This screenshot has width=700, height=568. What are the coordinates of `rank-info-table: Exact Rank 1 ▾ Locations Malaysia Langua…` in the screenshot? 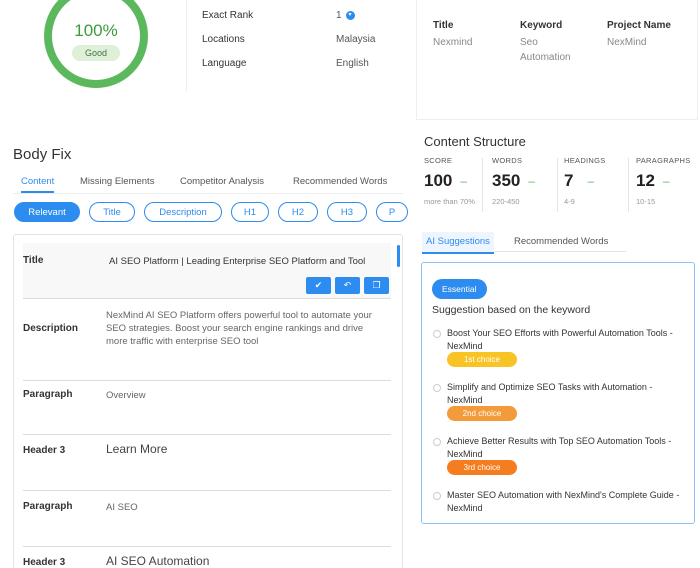 It's located at (300, 44).